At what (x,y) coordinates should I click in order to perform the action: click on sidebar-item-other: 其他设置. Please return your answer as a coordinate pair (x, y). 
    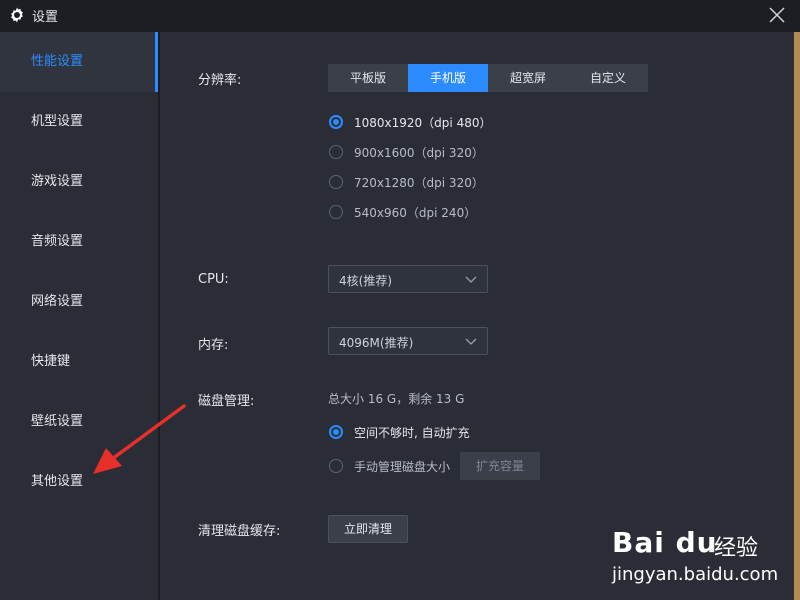
    Looking at the image, I should click on (79, 482).